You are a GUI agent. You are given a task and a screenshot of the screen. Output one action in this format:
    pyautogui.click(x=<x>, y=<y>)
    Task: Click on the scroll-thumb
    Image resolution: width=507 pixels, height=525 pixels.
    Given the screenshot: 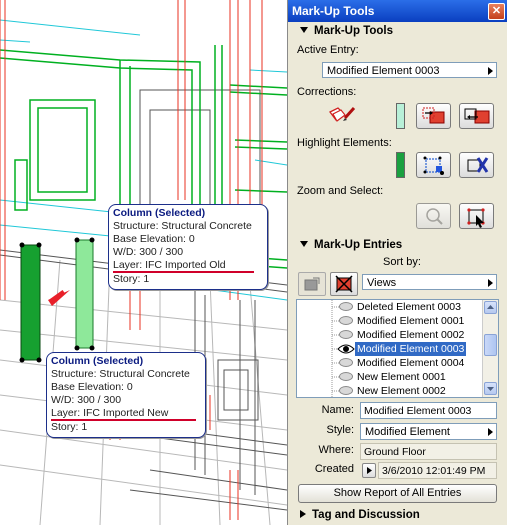 What is the action you would take?
    pyautogui.click(x=490, y=345)
    